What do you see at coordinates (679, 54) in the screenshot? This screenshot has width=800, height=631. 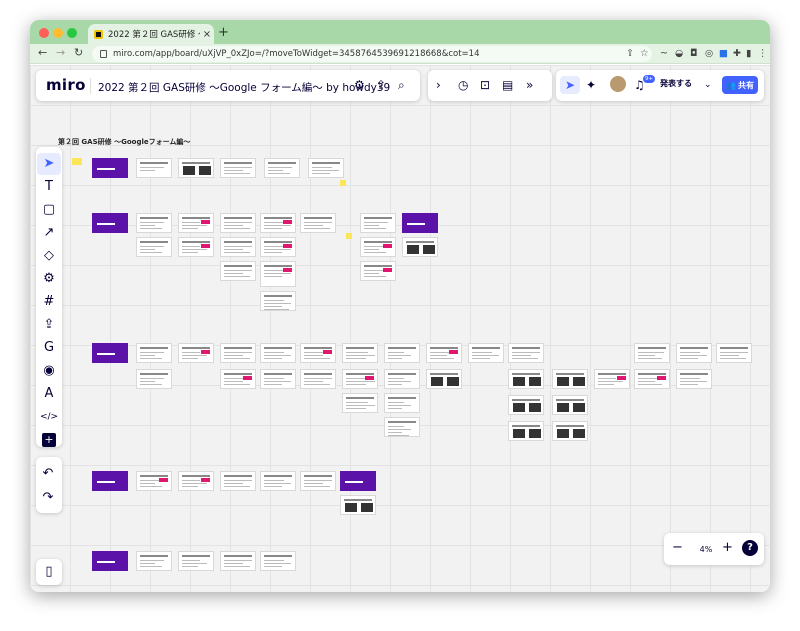 I see `extension-icon: ◒` at bounding box center [679, 54].